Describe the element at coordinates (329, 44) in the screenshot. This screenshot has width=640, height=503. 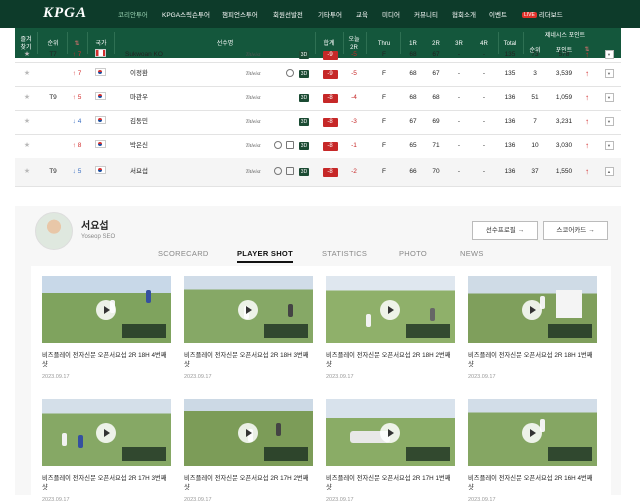
I see `header-total-score: 합계` at that location.